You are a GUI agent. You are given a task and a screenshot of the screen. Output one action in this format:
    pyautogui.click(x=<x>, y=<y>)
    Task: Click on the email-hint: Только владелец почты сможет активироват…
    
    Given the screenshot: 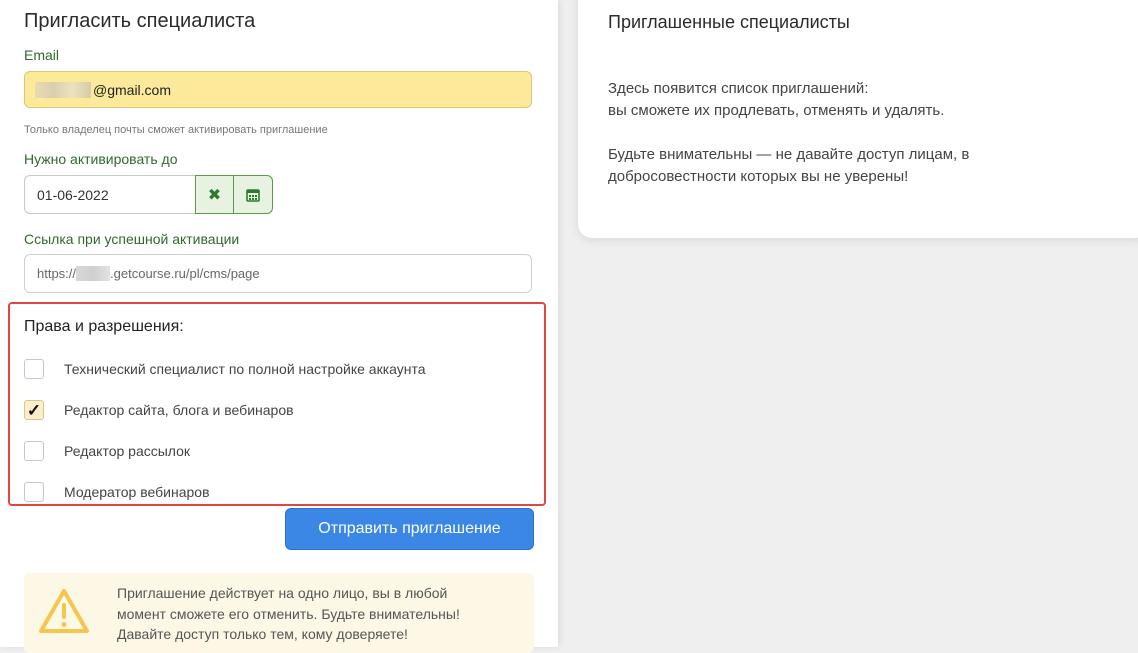 What is the action you would take?
    pyautogui.click(x=176, y=130)
    